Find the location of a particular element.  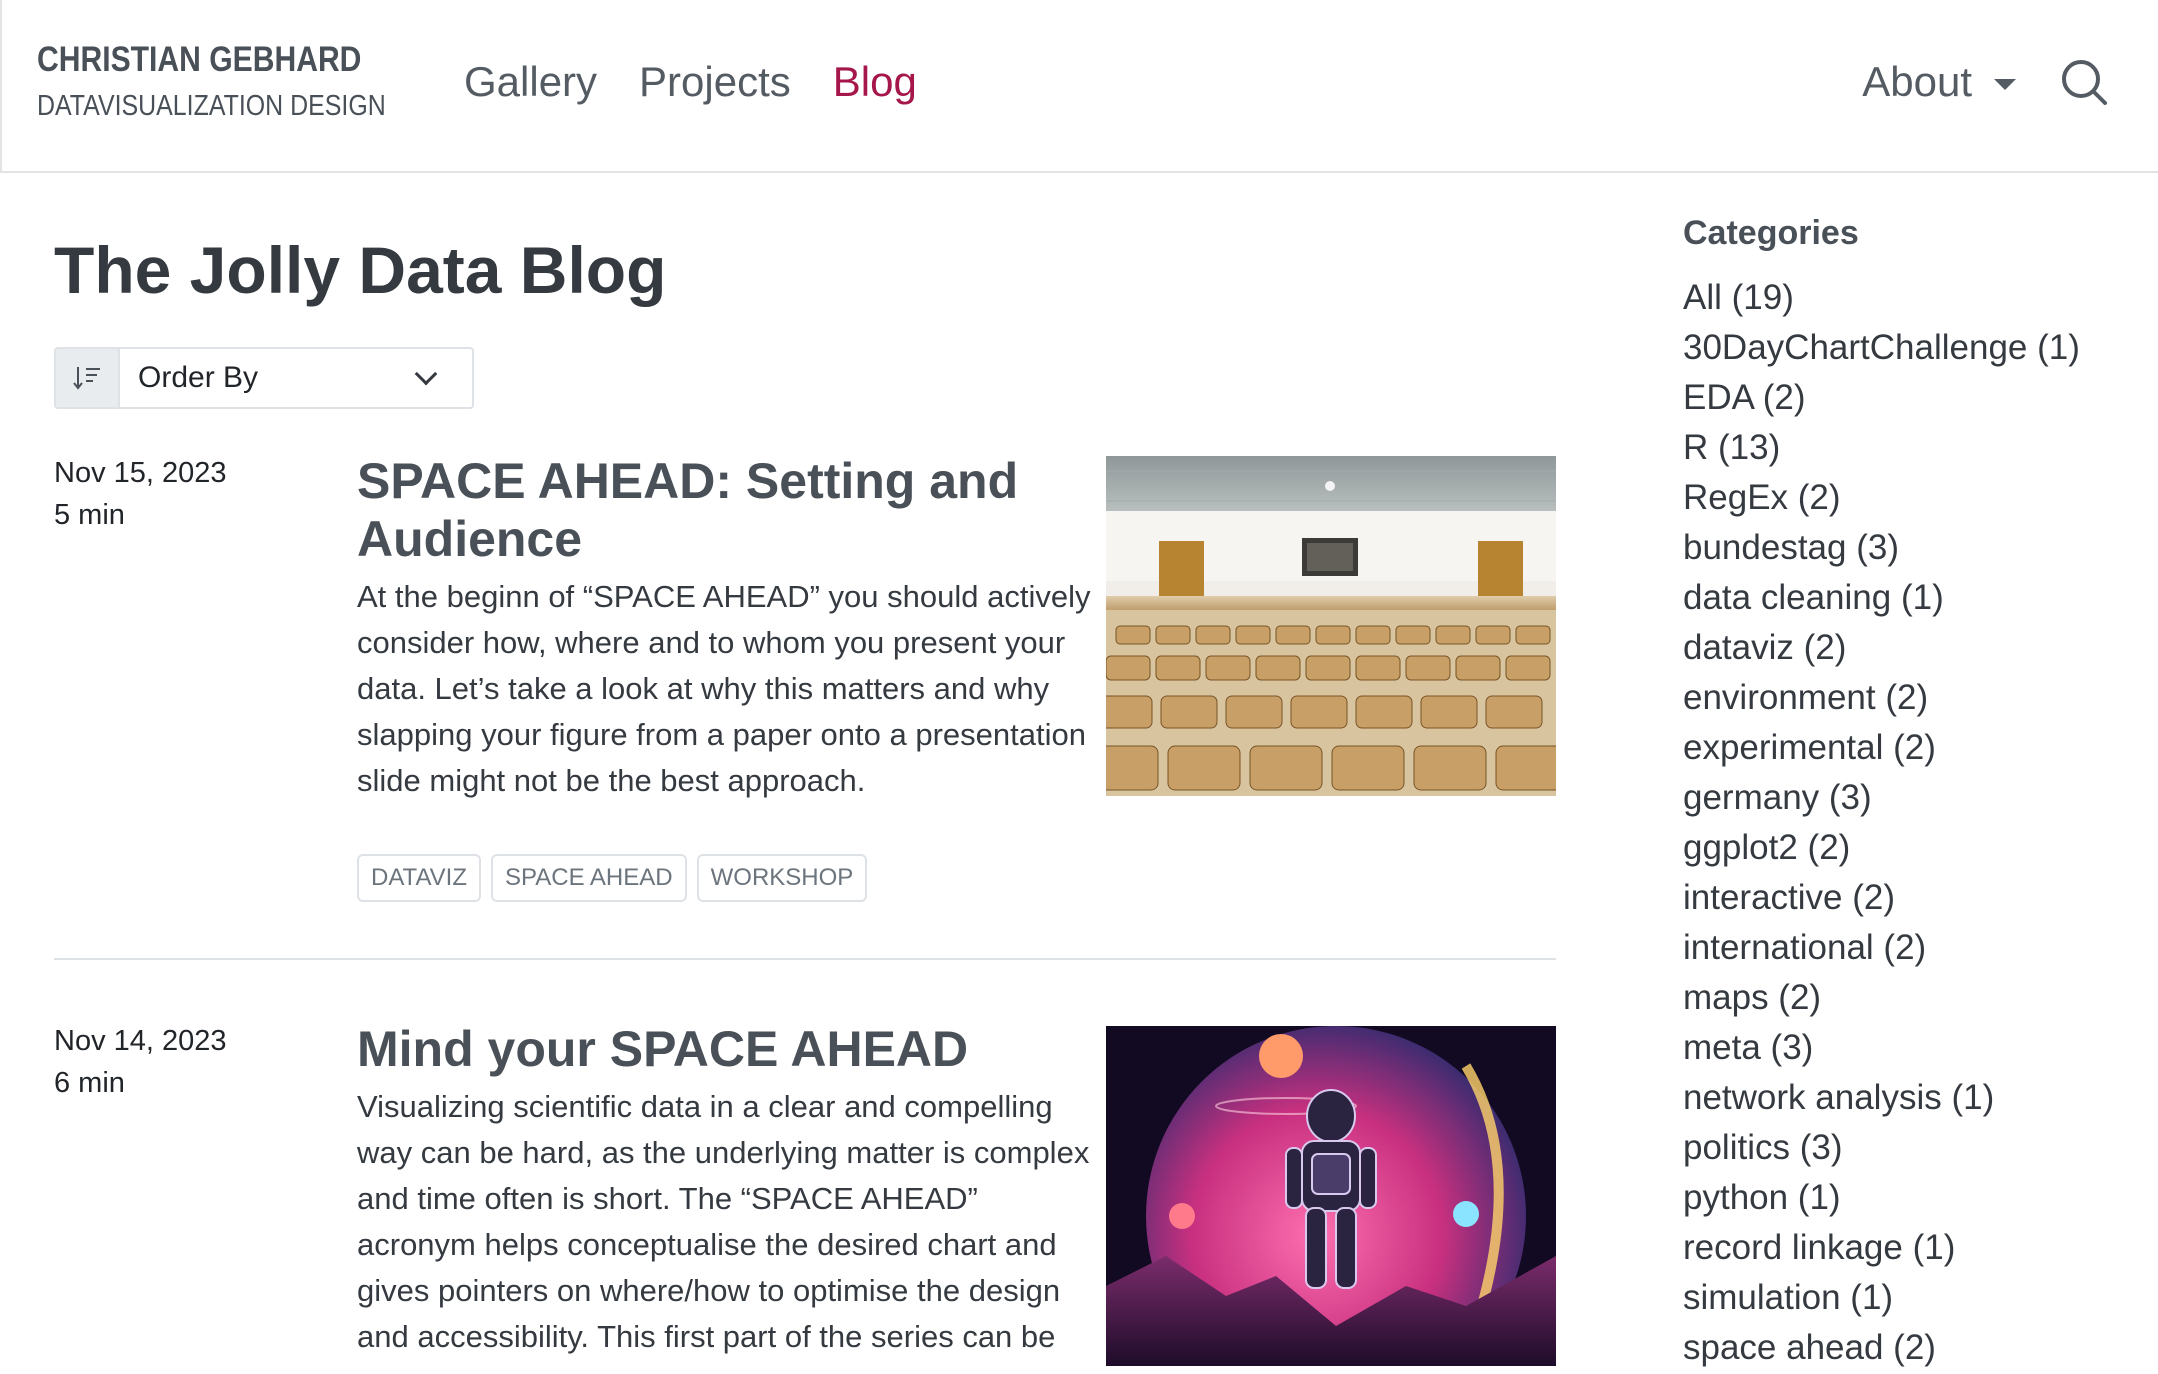

about-dropdown: About is located at coordinates (1939, 82).